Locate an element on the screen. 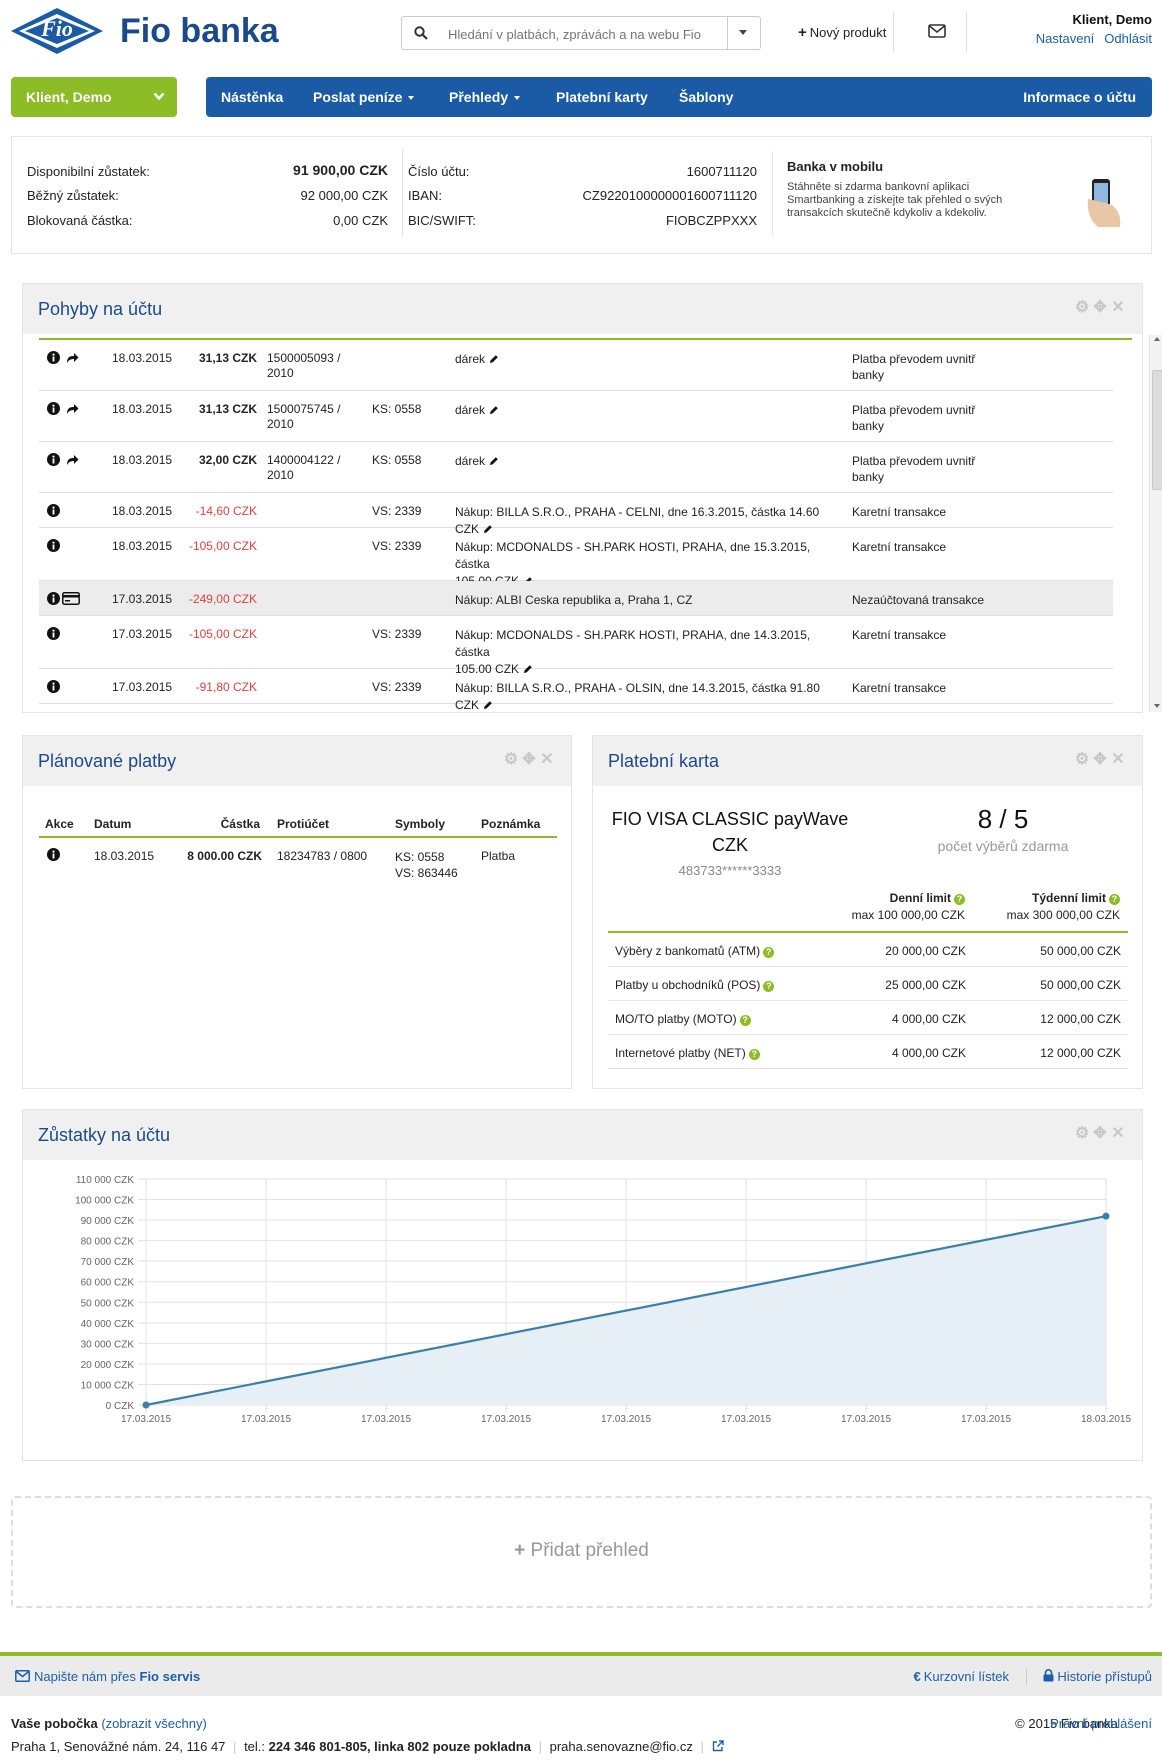 This screenshot has height=1764, width=1162. scrollbar-thumb is located at coordinates (1157, 430).